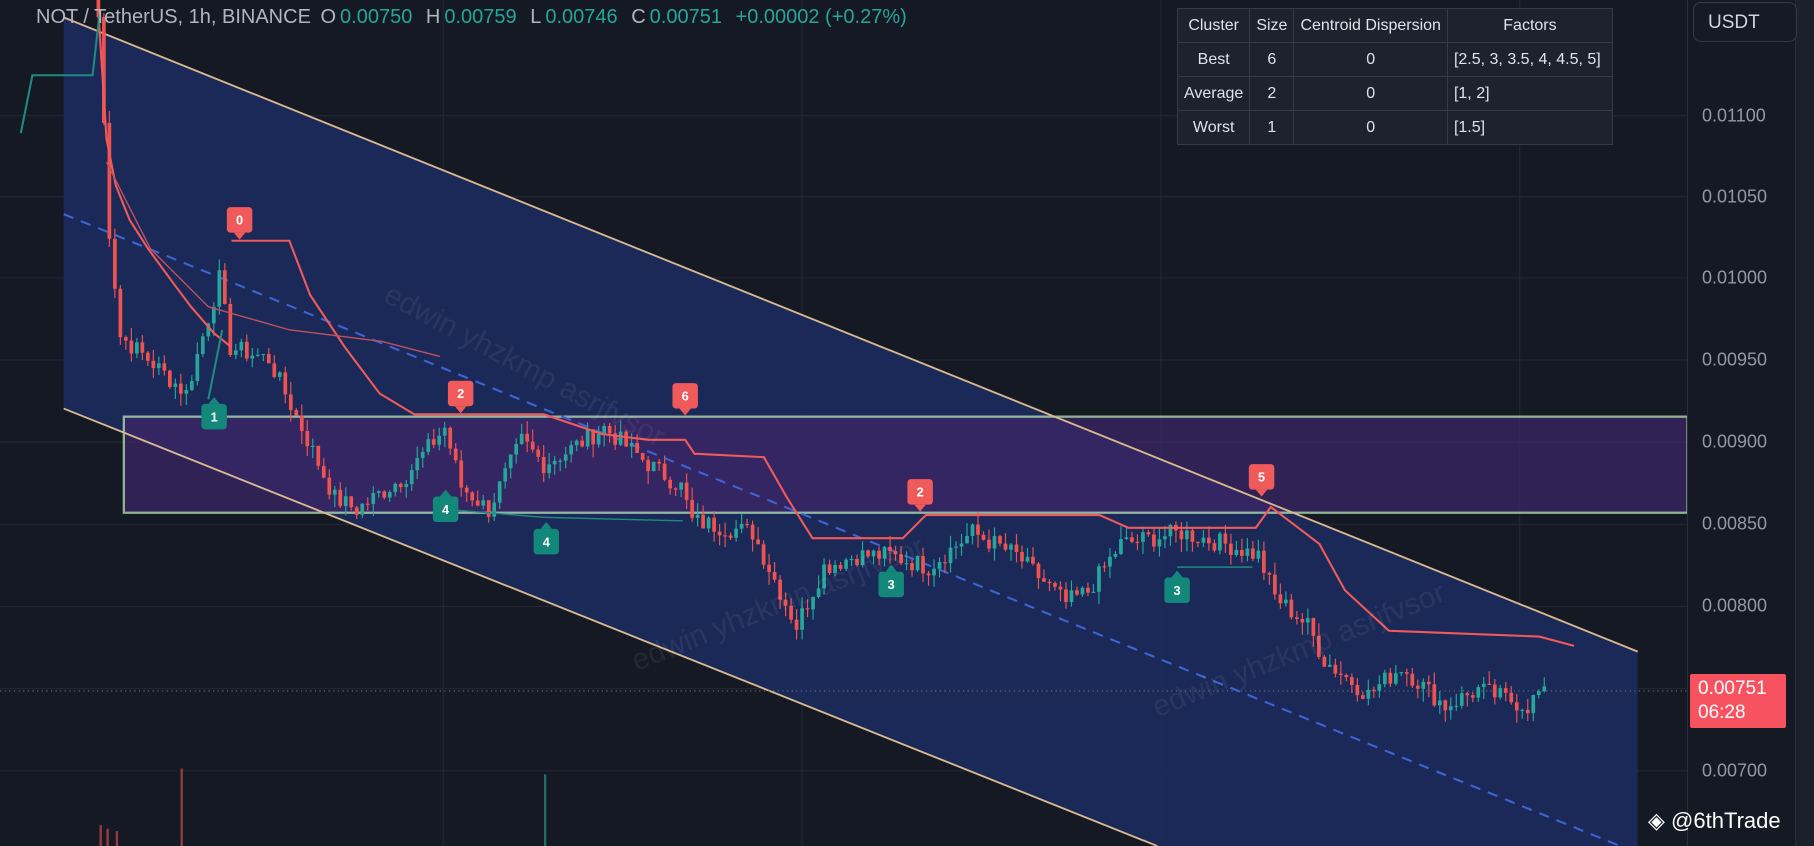  Describe the element at coordinates (1738, 701) in the screenshot. I see `last-price-badge: 0.00751 06:28` at that location.